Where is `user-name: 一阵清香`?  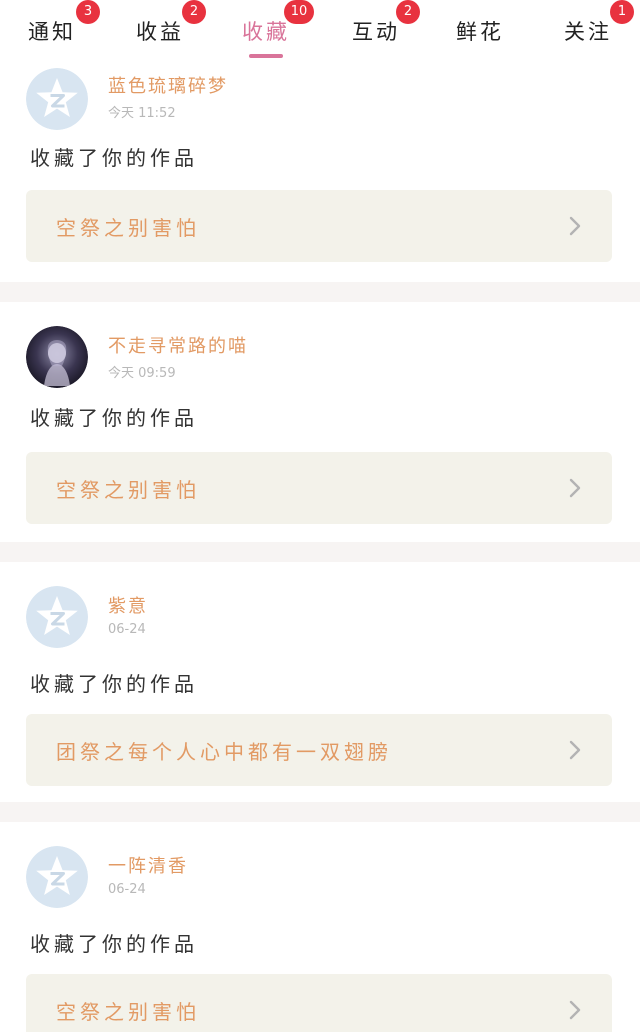 user-name: 一阵清香 is located at coordinates (148, 865).